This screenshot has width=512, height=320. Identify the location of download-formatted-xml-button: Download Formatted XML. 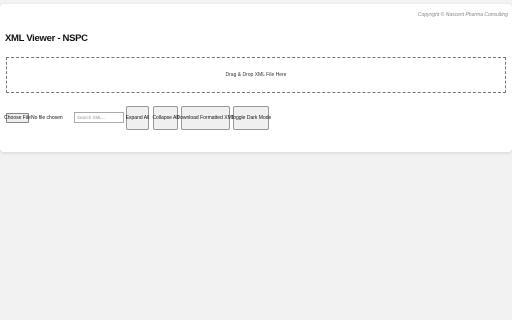
(205, 118).